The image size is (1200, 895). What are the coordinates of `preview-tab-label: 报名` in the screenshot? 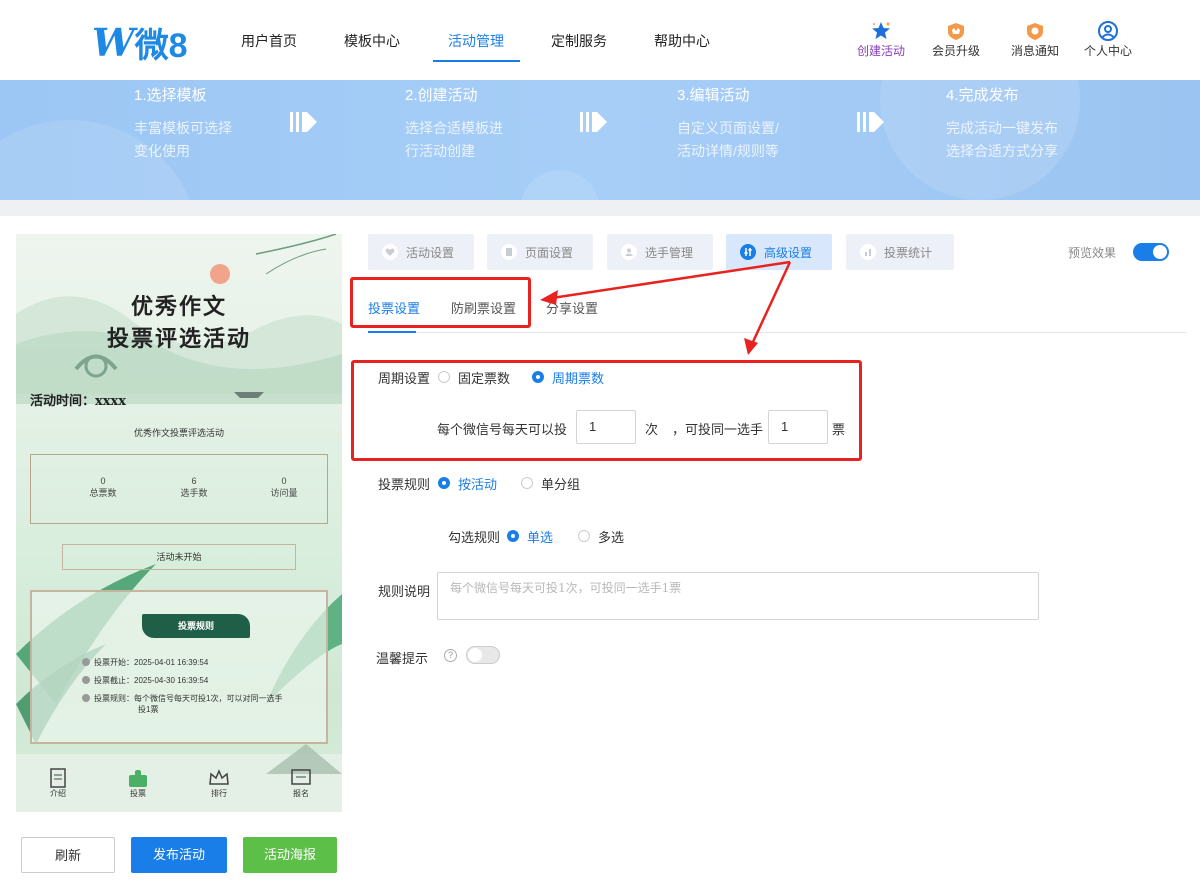 It's located at (301, 793).